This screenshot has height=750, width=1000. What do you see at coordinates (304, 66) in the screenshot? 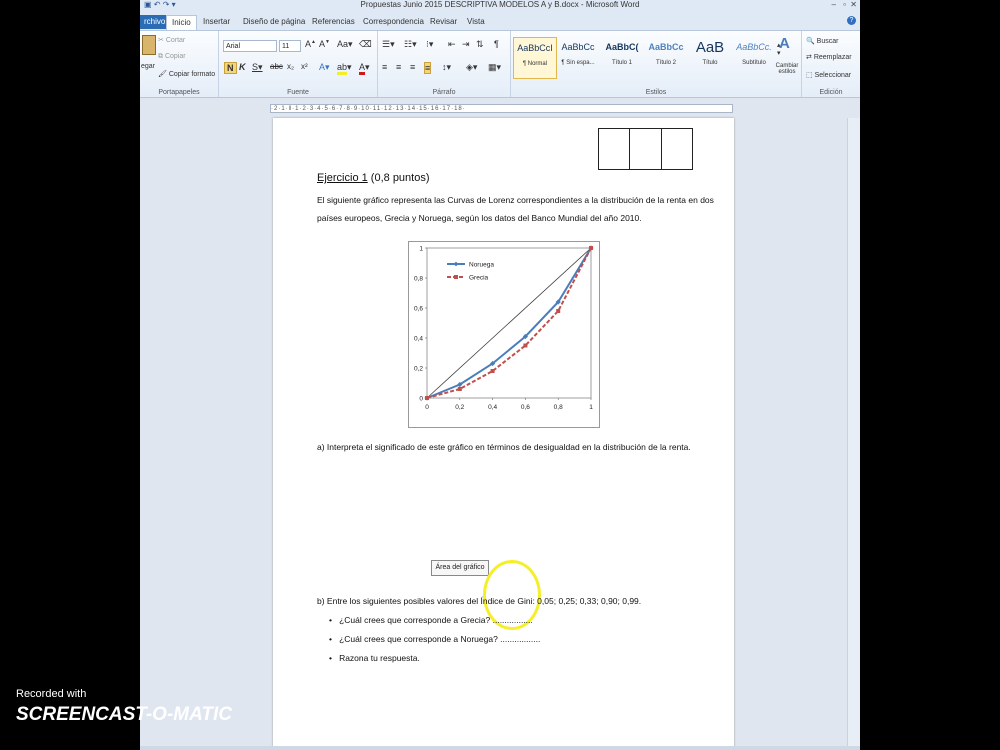
I see `superscript-button: x²` at bounding box center [304, 66].